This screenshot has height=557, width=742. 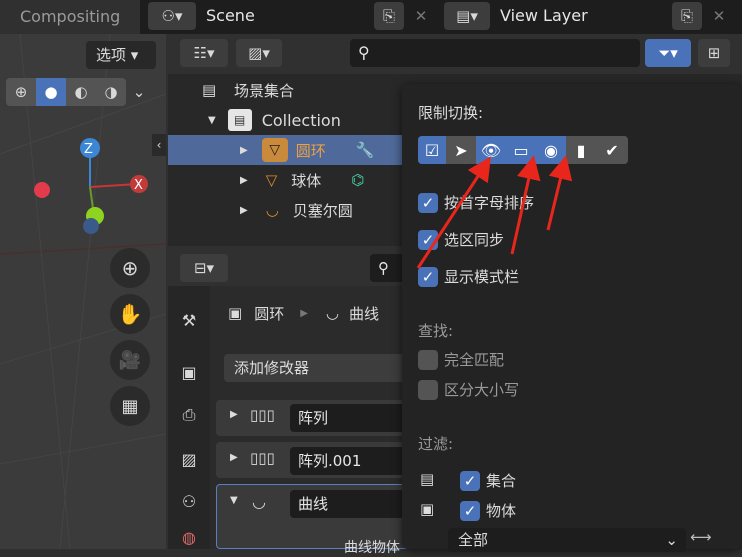 I want to click on outliner-row-collection: ▼ ▤ Collection, so click(x=288, y=120).